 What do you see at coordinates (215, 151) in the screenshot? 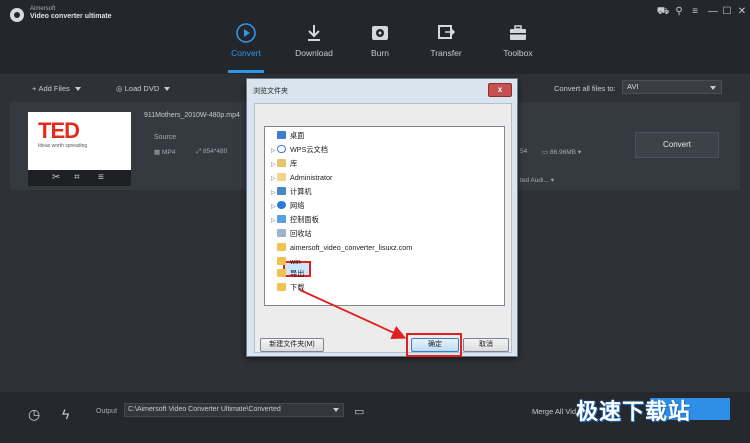
I see `source-resolution: 854*480` at bounding box center [215, 151].